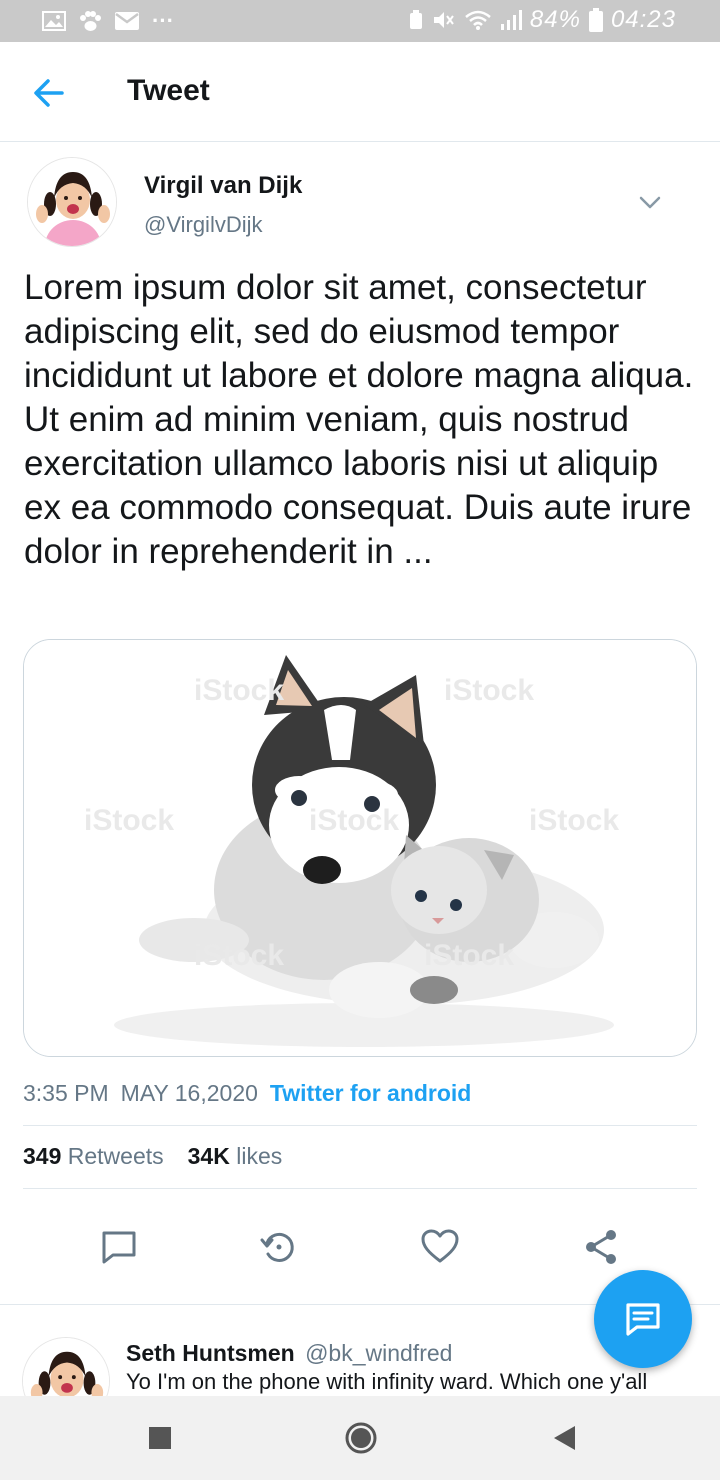 The width and height of the screenshot is (720, 1480). I want to click on retweets-stat: 349 Retweets, so click(93, 1156).